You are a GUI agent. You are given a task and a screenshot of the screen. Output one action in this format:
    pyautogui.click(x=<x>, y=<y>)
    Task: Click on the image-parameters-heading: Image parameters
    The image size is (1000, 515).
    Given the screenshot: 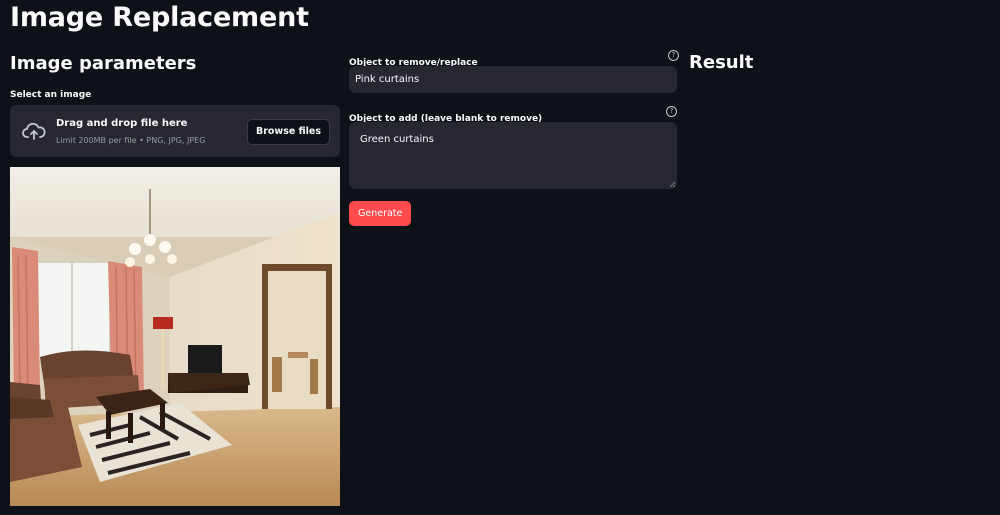 What is the action you would take?
    pyautogui.click(x=103, y=63)
    